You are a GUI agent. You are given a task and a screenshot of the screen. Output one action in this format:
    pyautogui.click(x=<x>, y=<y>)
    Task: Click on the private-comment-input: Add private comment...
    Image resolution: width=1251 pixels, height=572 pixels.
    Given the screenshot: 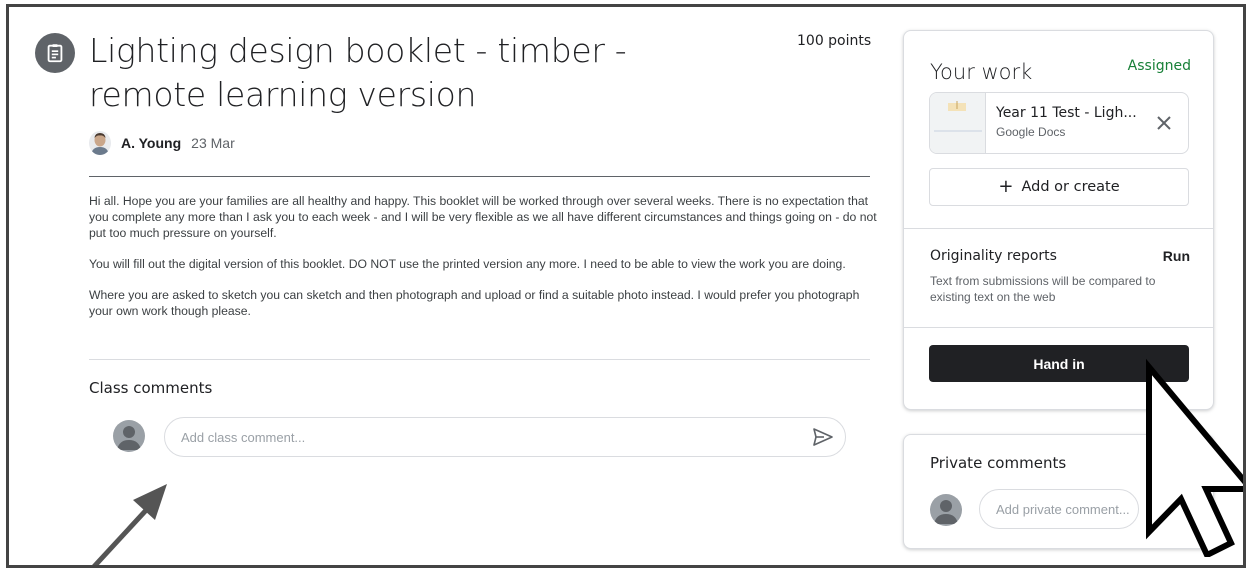 What is the action you would take?
    pyautogui.click(x=1059, y=509)
    